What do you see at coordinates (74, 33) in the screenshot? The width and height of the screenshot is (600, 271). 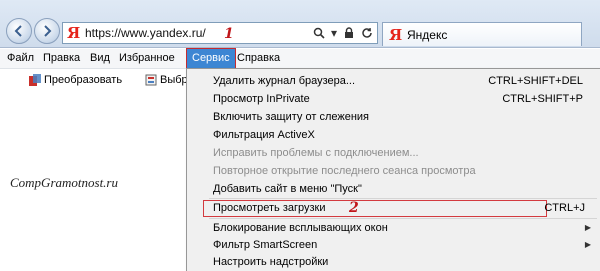 I see `yandex-favicon-icon: Я` at bounding box center [74, 33].